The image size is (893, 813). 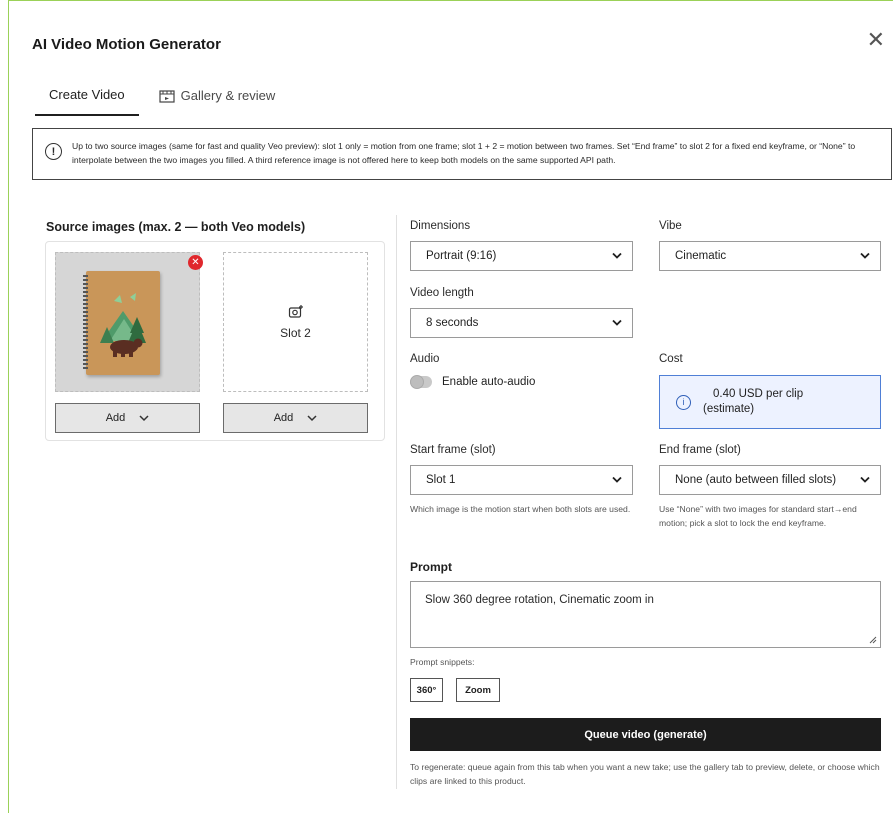 What do you see at coordinates (426, 690) in the screenshot?
I see `snippet-button-360: 360°` at bounding box center [426, 690].